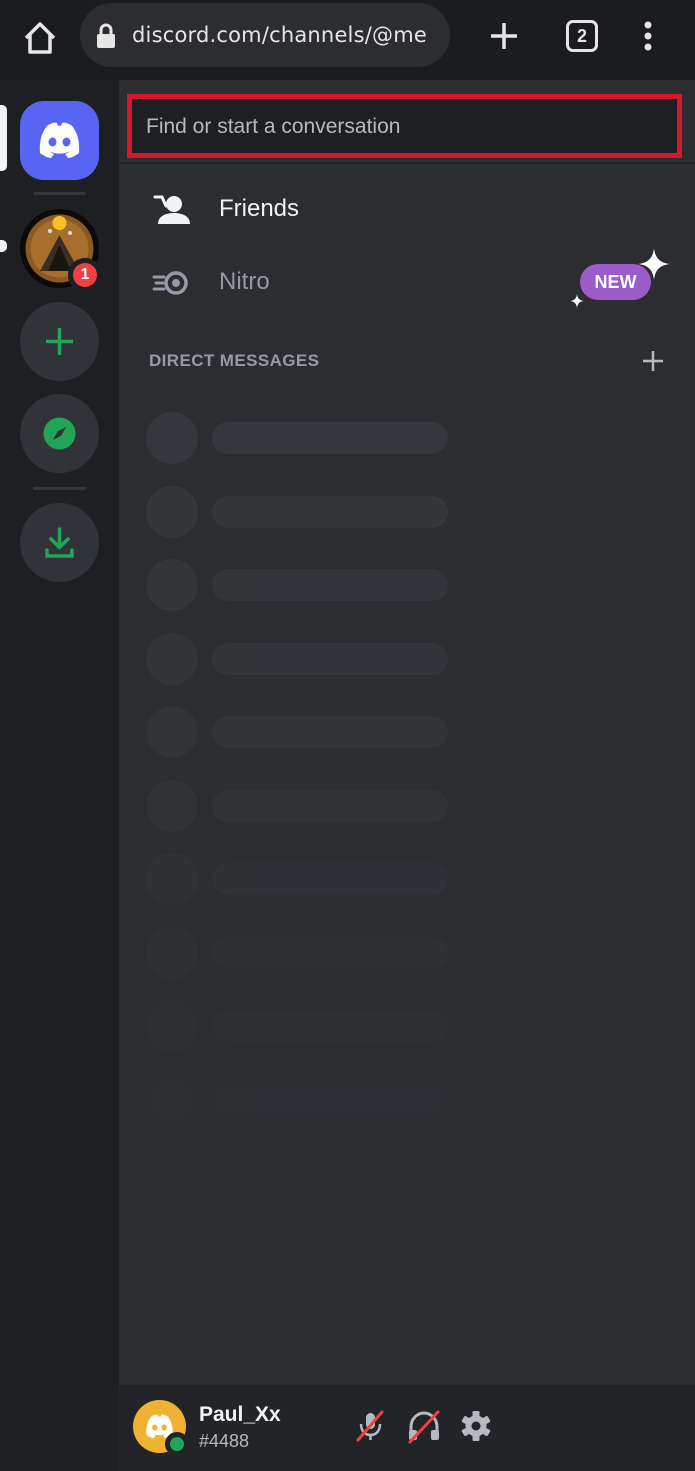  What do you see at coordinates (259, 208) in the screenshot?
I see `friends-label: Friends` at bounding box center [259, 208].